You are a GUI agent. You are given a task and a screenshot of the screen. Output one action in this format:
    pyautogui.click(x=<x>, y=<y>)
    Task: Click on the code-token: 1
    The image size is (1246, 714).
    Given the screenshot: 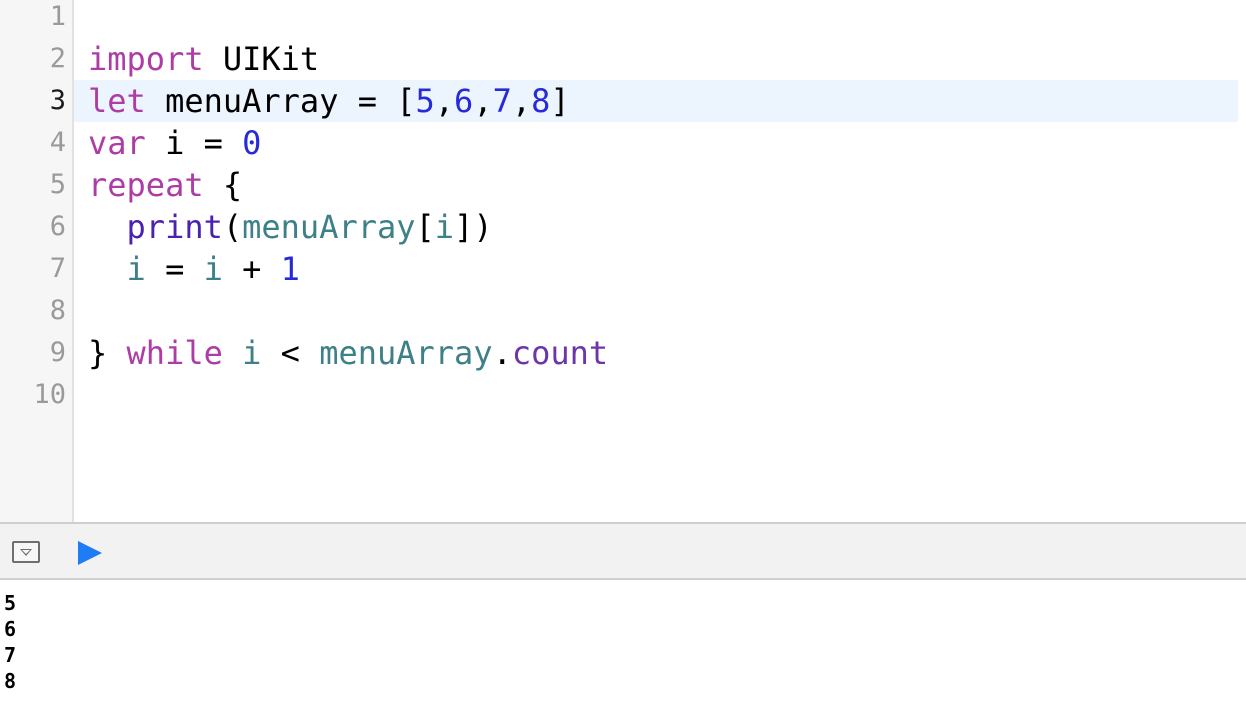 What is the action you would take?
    pyautogui.click(x=290, y=269)
    